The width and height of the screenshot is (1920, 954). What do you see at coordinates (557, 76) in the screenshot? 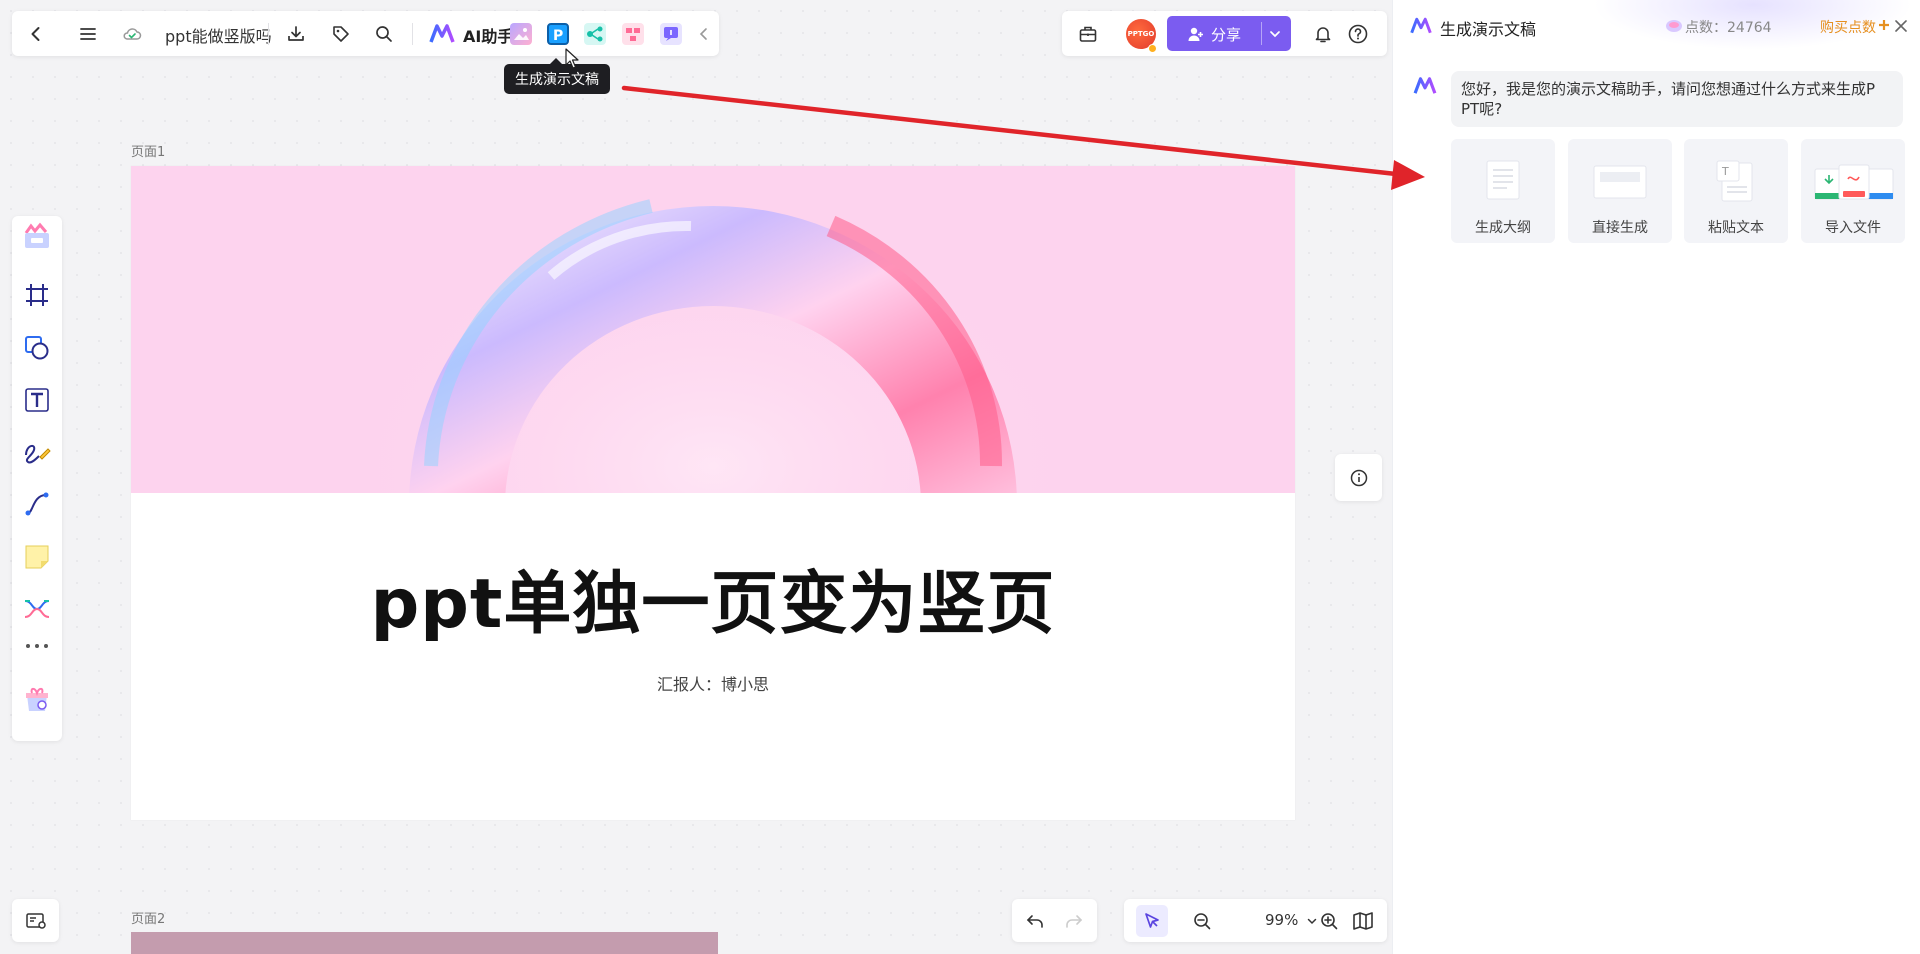
I see `tooltip: 生成演示文稿` at bounding box center [557, 76].